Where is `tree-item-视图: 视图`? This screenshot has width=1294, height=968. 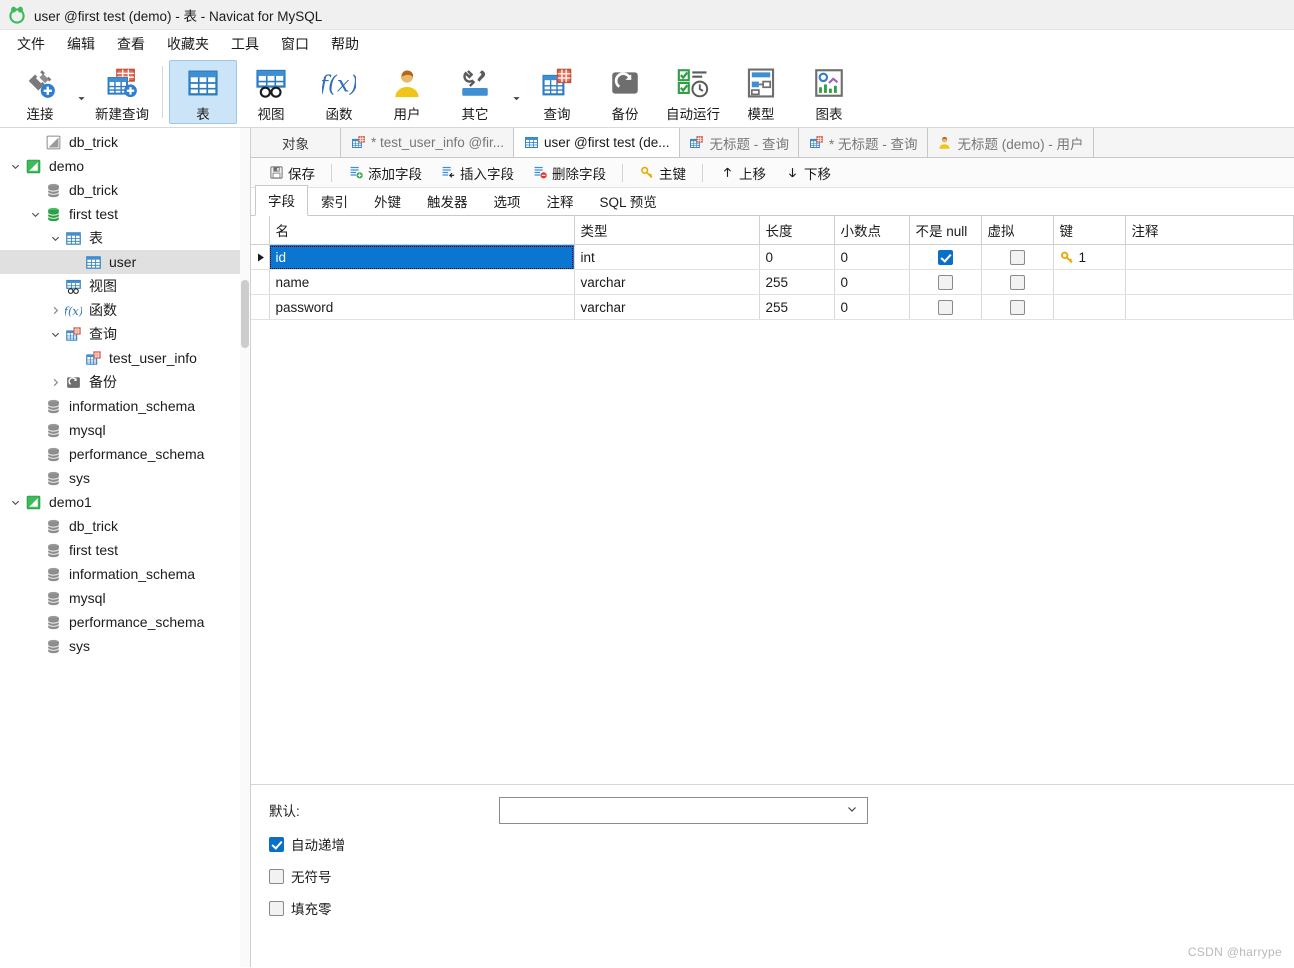 tree-item-视图: 视图 is located at coordinates (125, 286).